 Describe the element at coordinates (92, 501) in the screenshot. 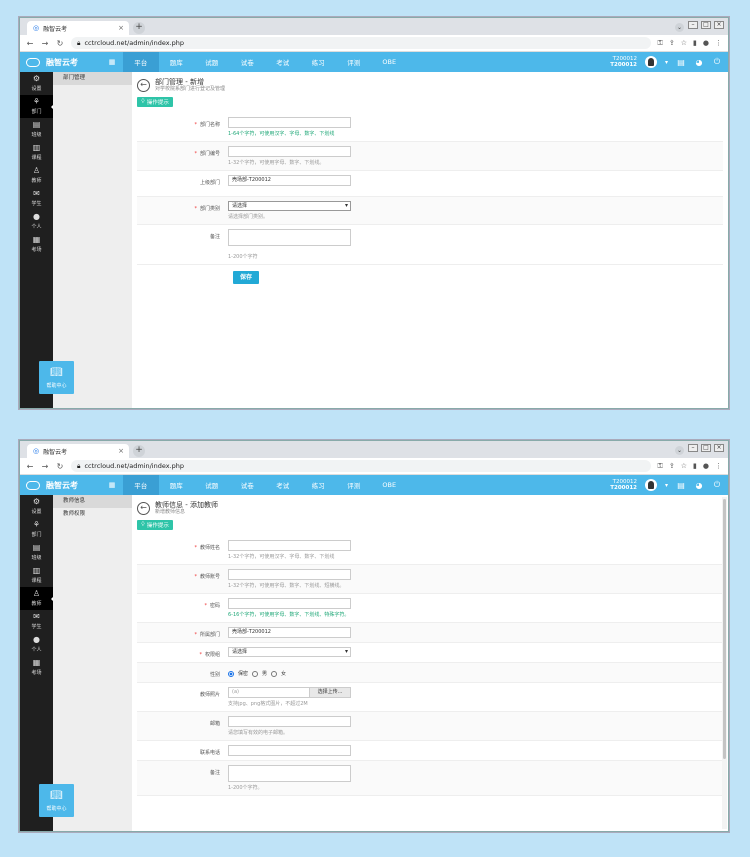

I see `subnav-teacher-info: 教师信息` at that location.